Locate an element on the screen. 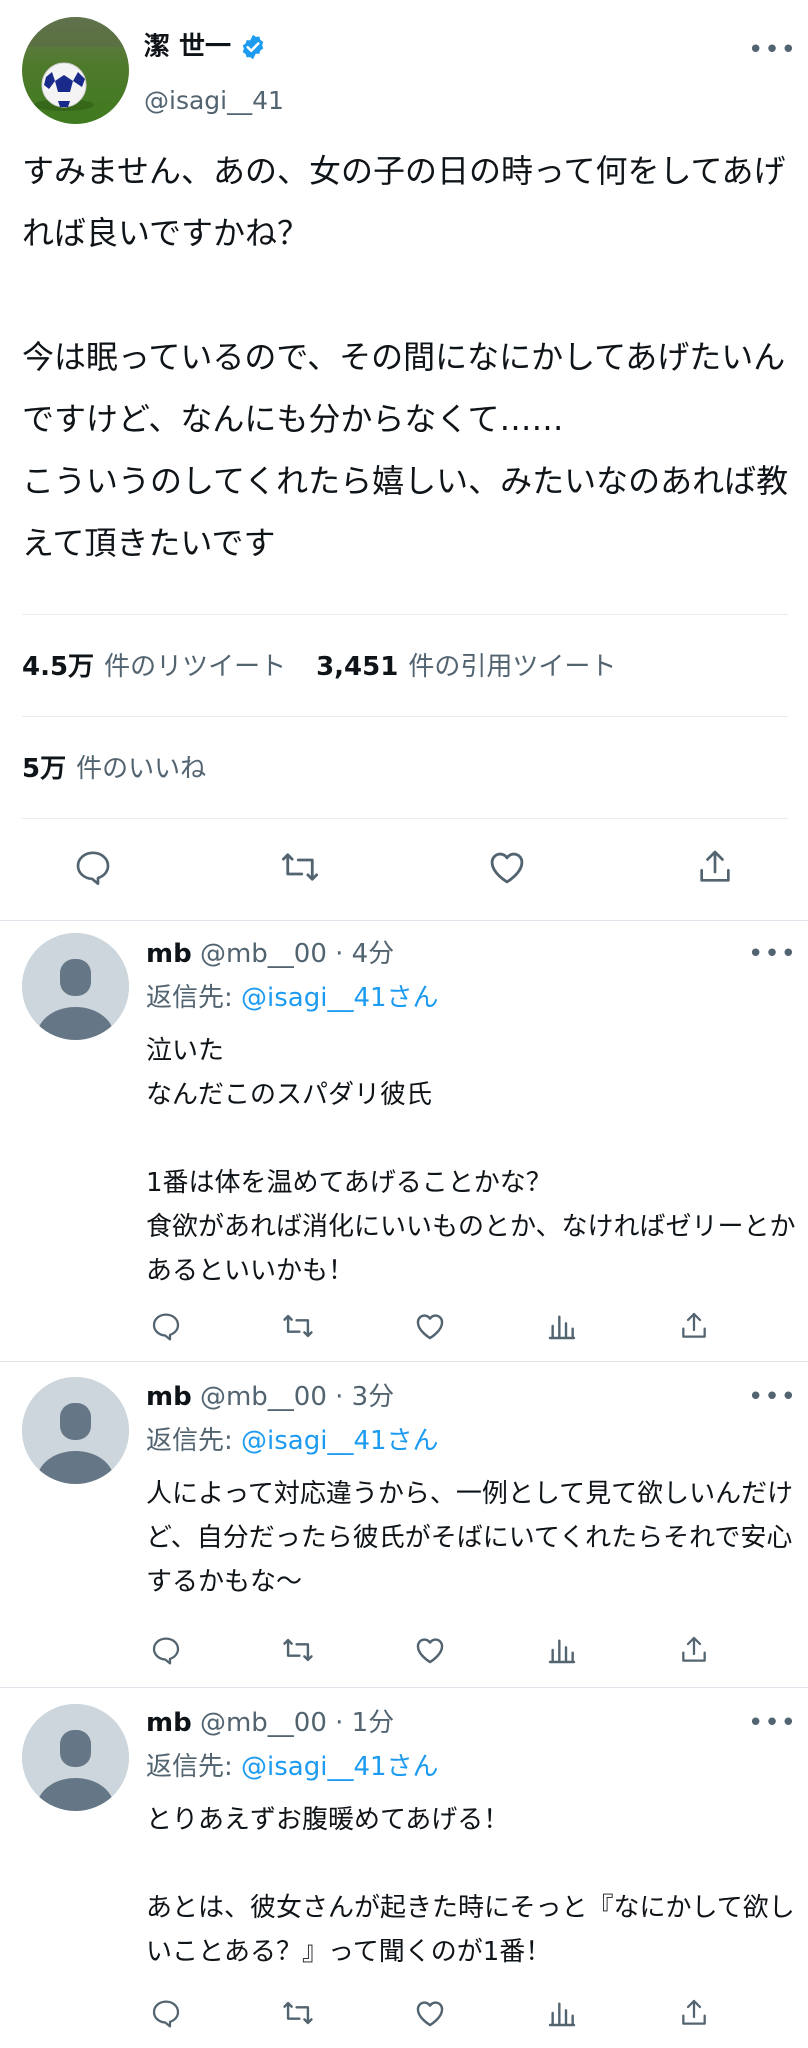  quotes-stat: 3,451 件の引用ツイート is located at coordinates (466, 667).